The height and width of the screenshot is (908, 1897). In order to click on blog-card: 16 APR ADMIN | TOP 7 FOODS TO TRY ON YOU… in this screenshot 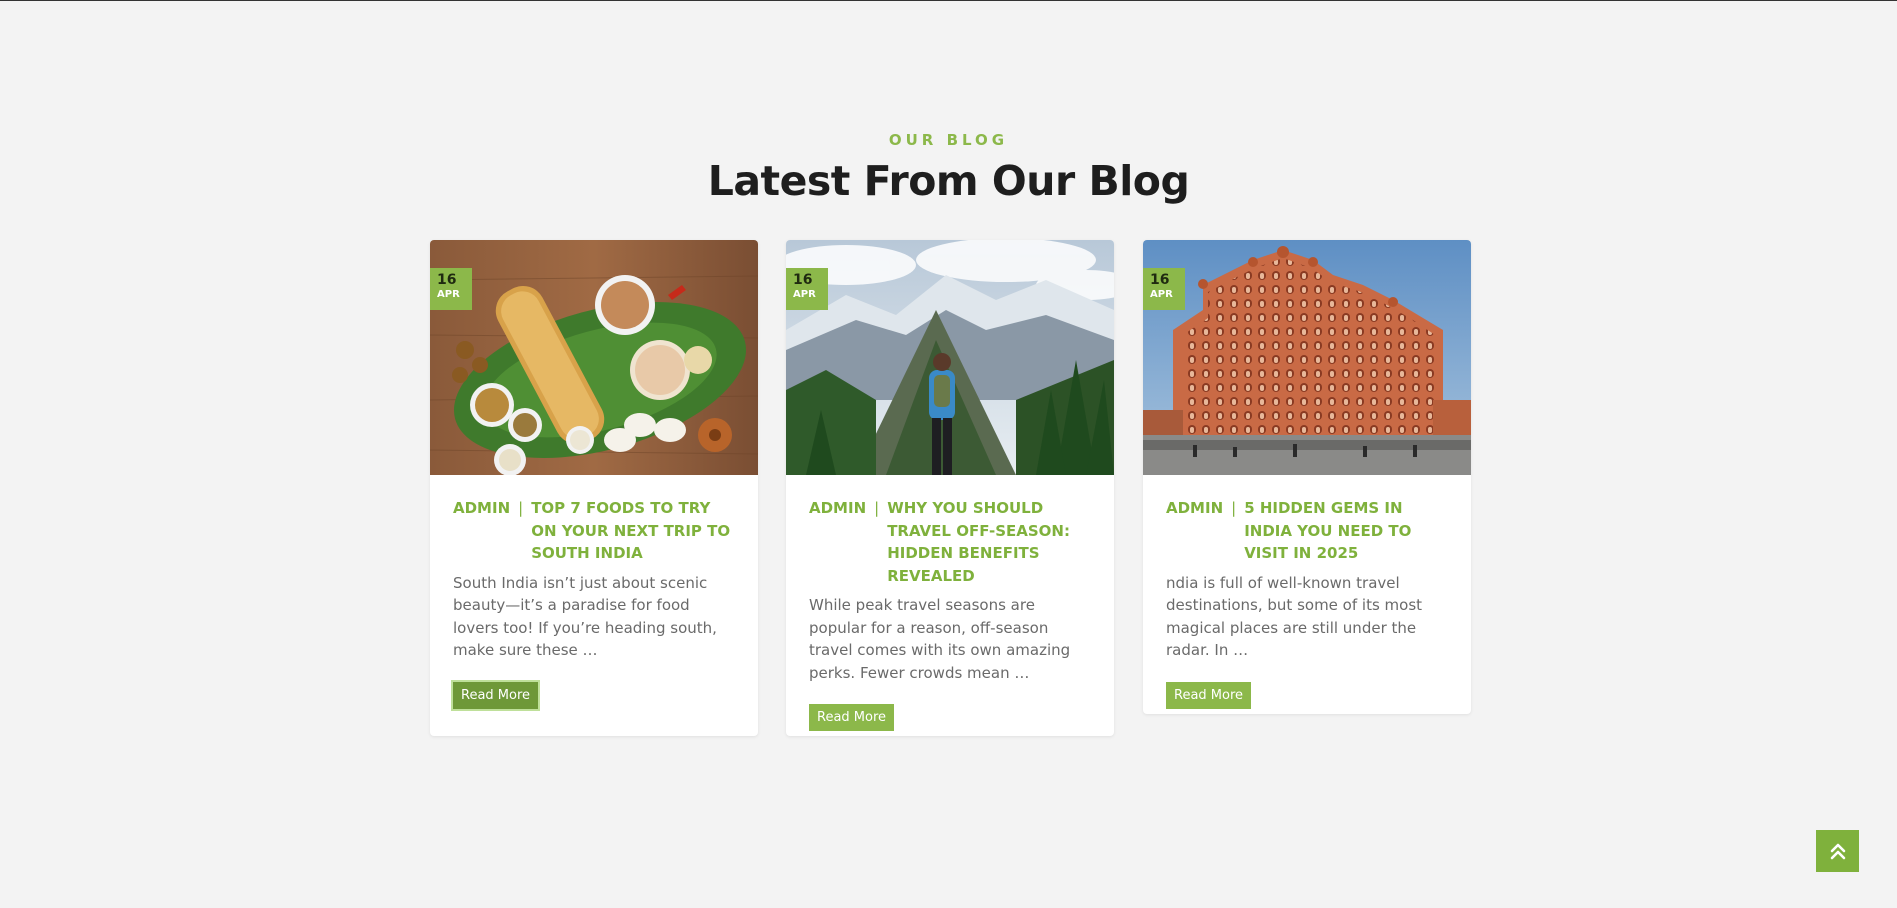, I will do `click(594, 488)`.